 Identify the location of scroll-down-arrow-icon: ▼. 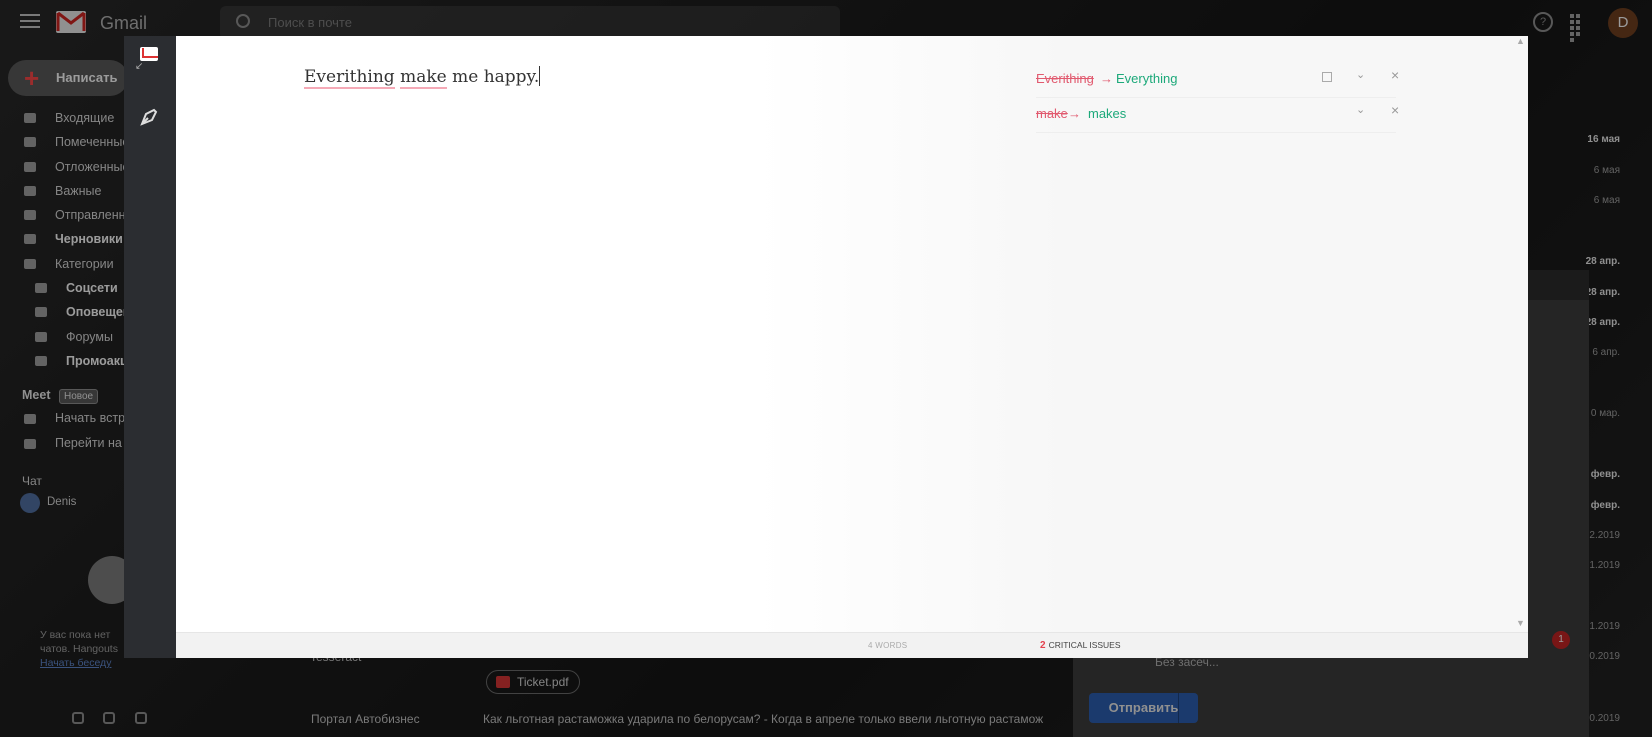
(1520, 623).